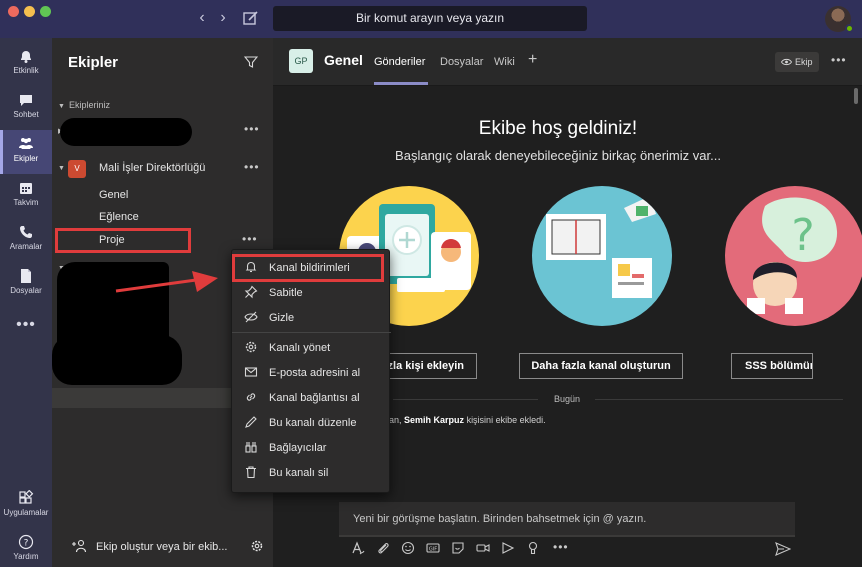  Describe the element at coordinates (308, 268) in the screenshot. I see `highlight-notifications-box` at that location.